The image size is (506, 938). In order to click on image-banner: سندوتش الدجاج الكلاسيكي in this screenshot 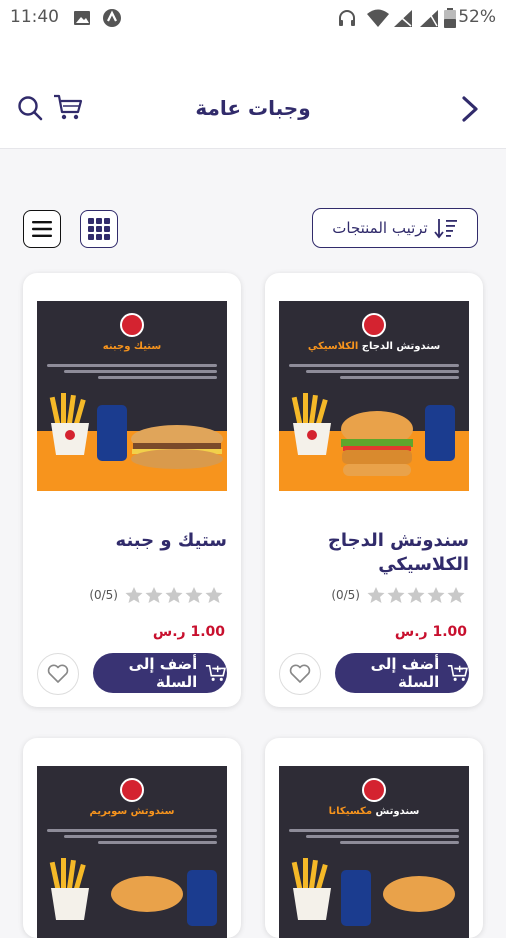, I will do `click(374, 346)`.